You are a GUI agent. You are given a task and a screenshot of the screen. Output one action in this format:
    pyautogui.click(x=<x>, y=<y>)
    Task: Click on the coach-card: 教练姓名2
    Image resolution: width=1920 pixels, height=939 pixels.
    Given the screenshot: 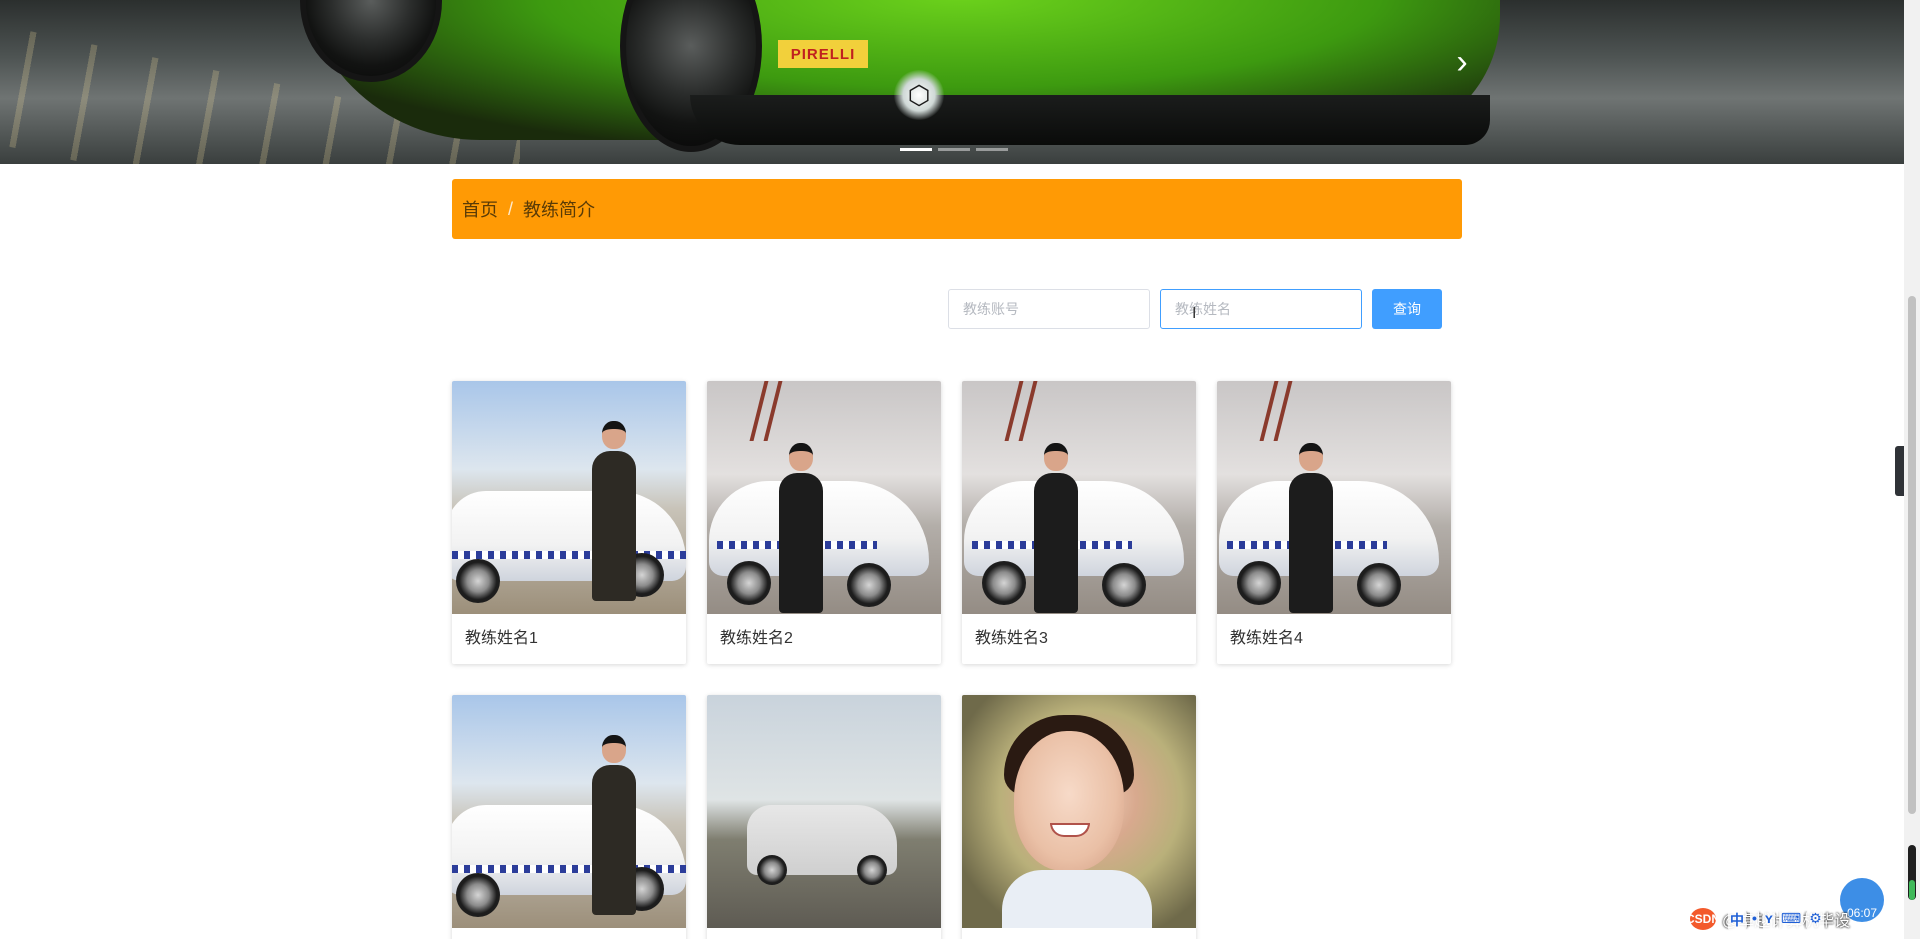 What is the action you would take?
    pyautogui.click(x=824, y=522)
    